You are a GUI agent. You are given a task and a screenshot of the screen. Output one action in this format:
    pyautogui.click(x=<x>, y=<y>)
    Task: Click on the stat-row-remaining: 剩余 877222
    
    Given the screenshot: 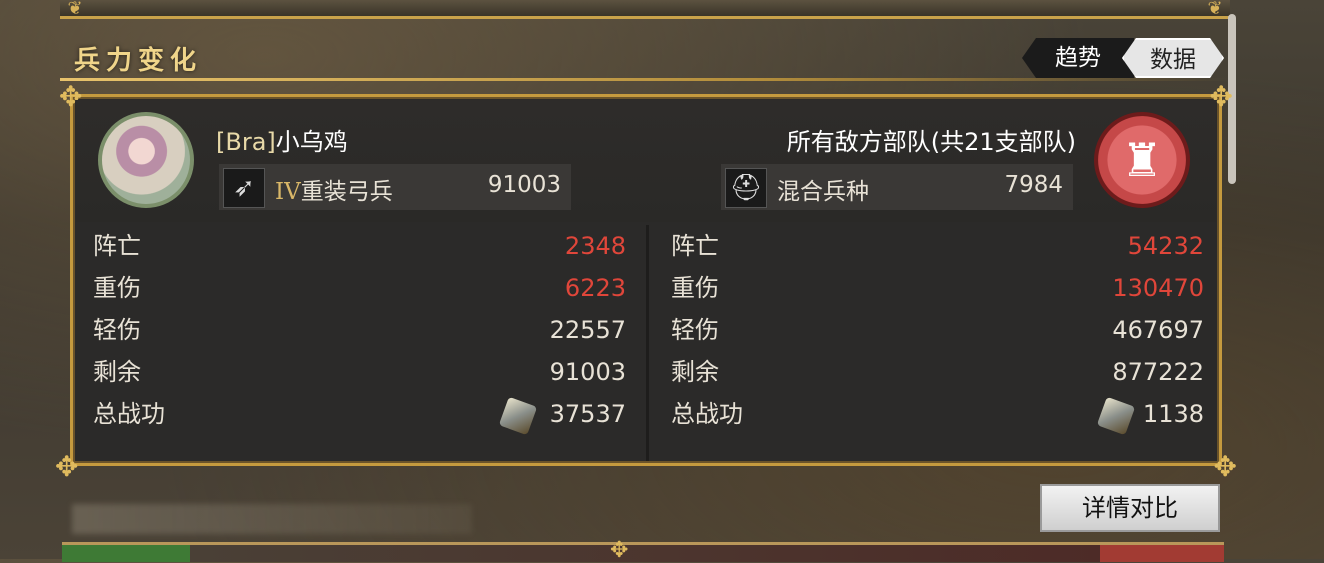 What is the action you would take?
    pyautogui.click(x=951, y=372)
    